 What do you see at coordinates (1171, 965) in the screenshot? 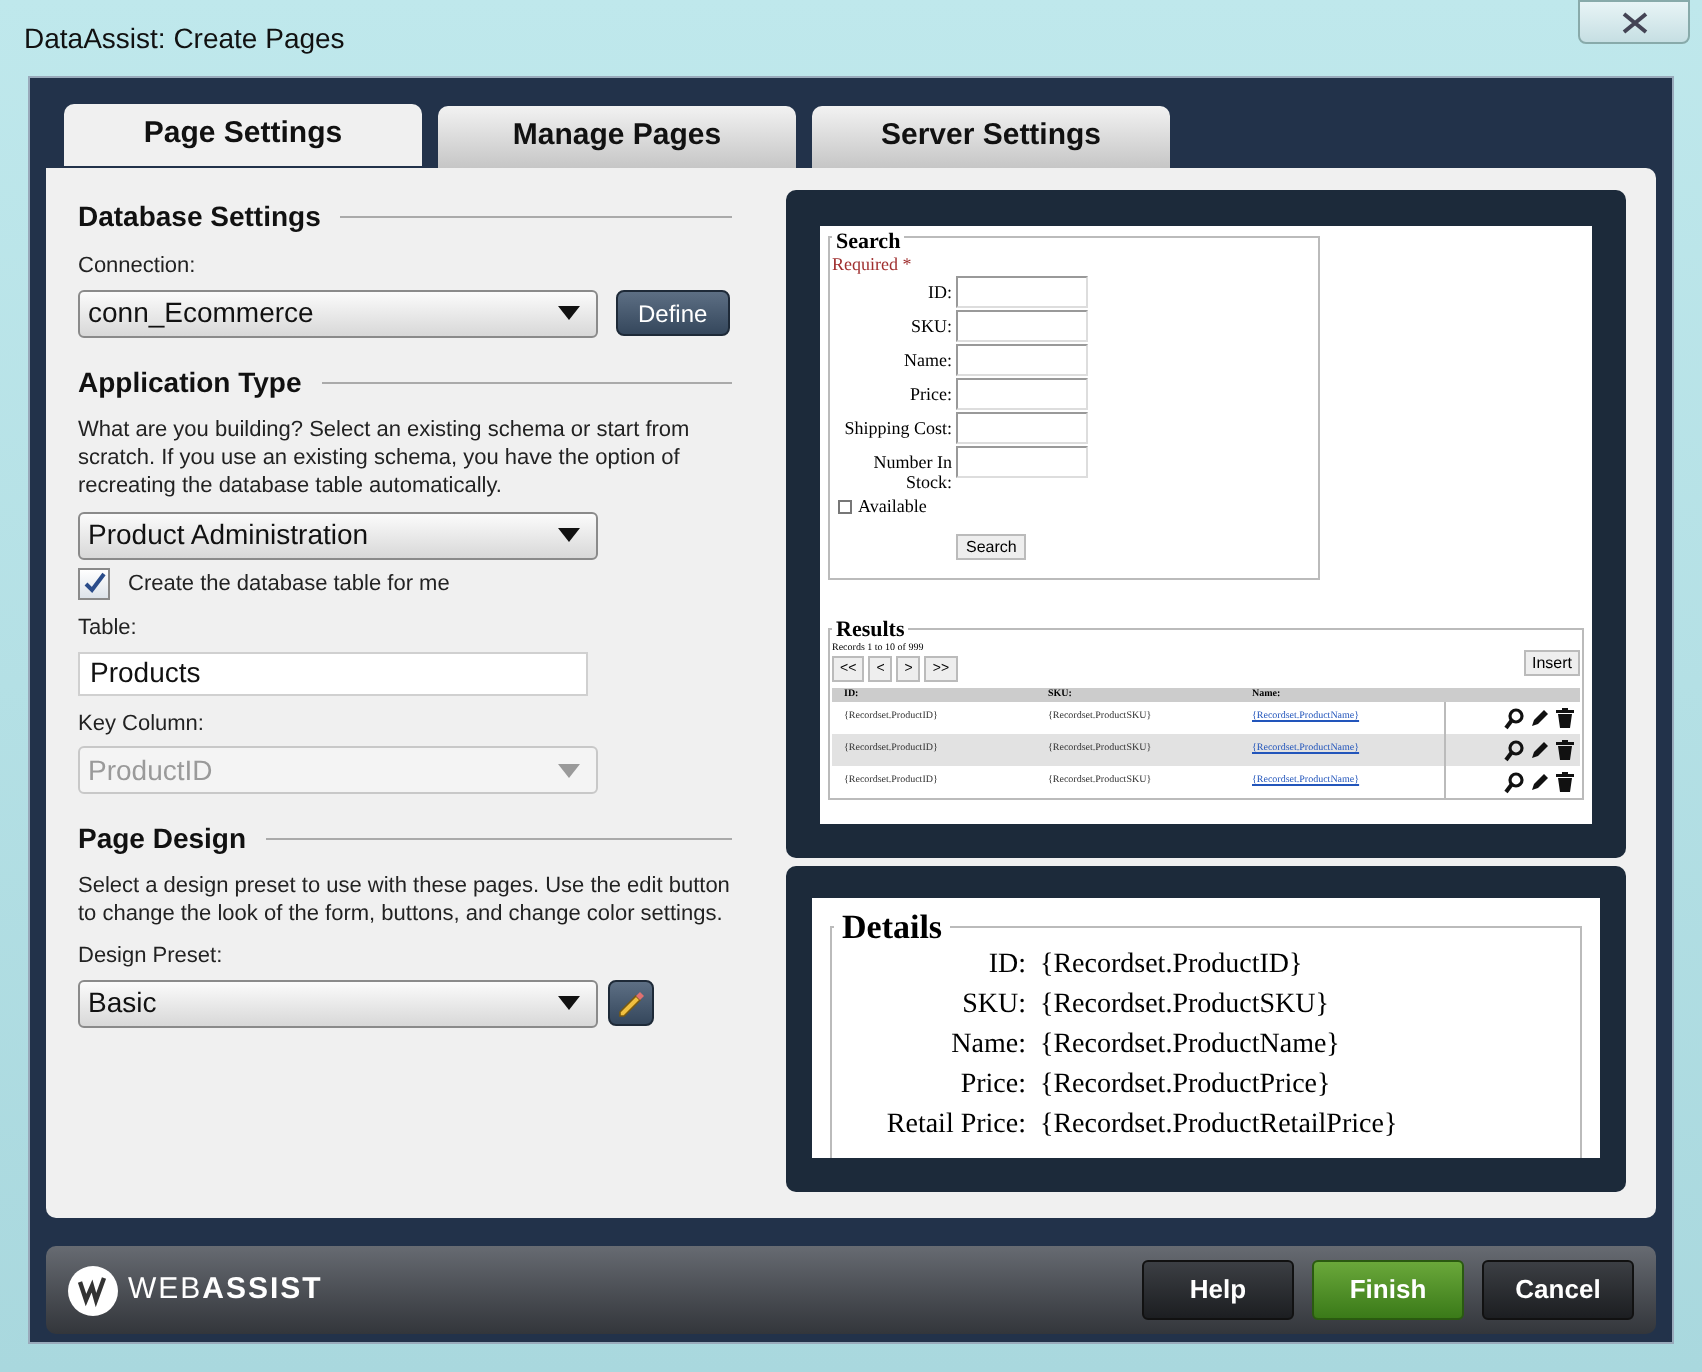
I see `detail-value: {Recordset.ProductID}` at bounding box center [1171, 965].